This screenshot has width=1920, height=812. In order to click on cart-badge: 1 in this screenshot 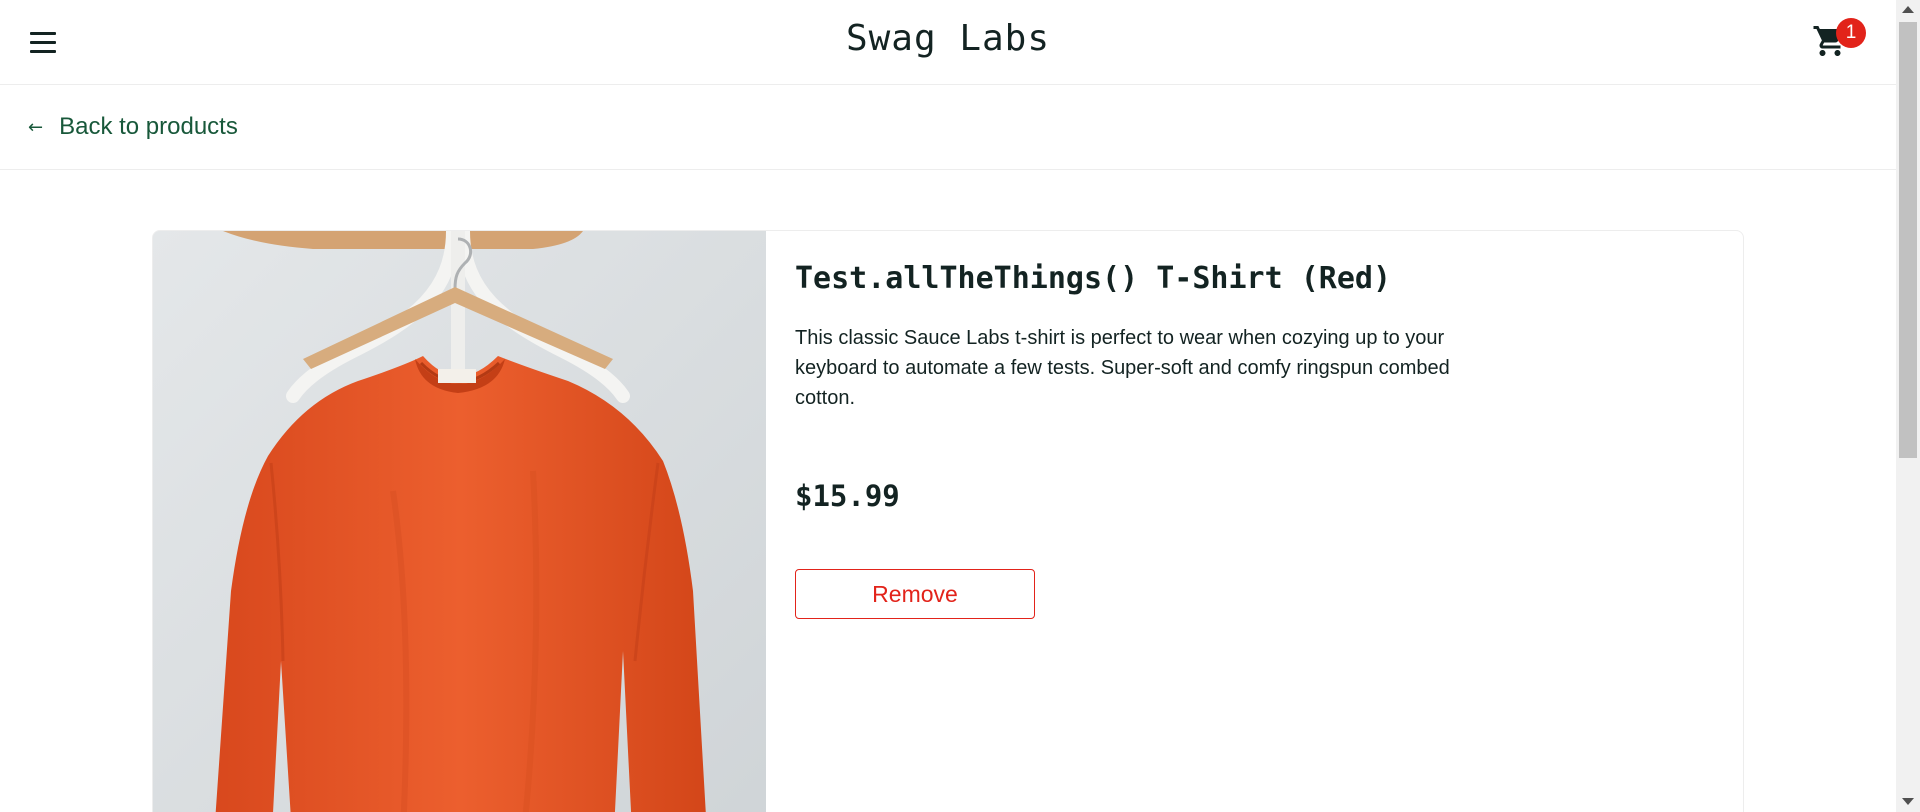, I will do `click(1851, 33)`.